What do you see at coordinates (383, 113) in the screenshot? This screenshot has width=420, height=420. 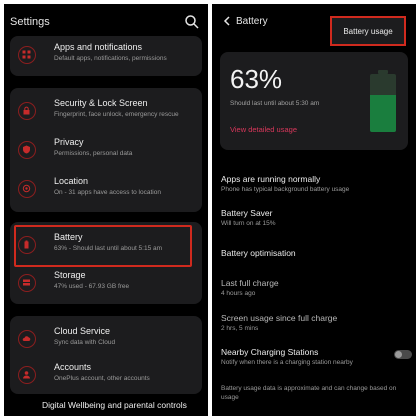 I see `battery-fill` at bounding box center [383, 113].